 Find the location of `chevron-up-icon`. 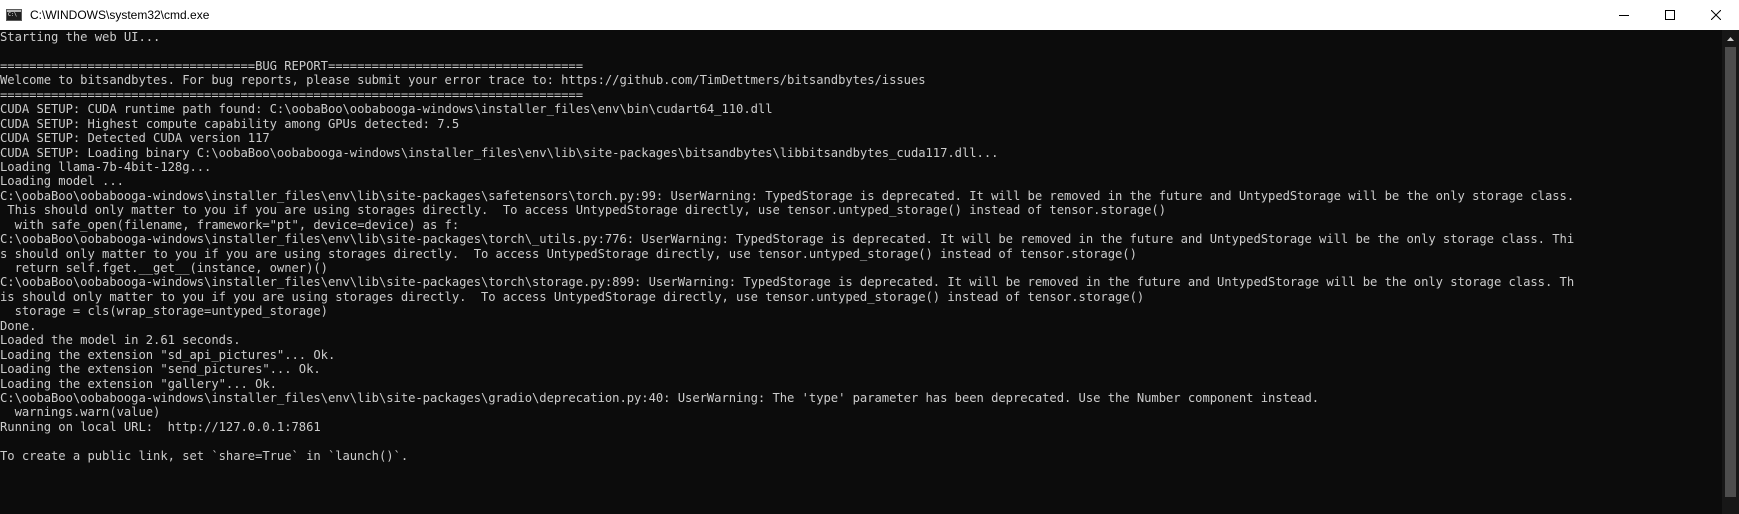

chevron-up-icon is located at coordinates (1730, 38).